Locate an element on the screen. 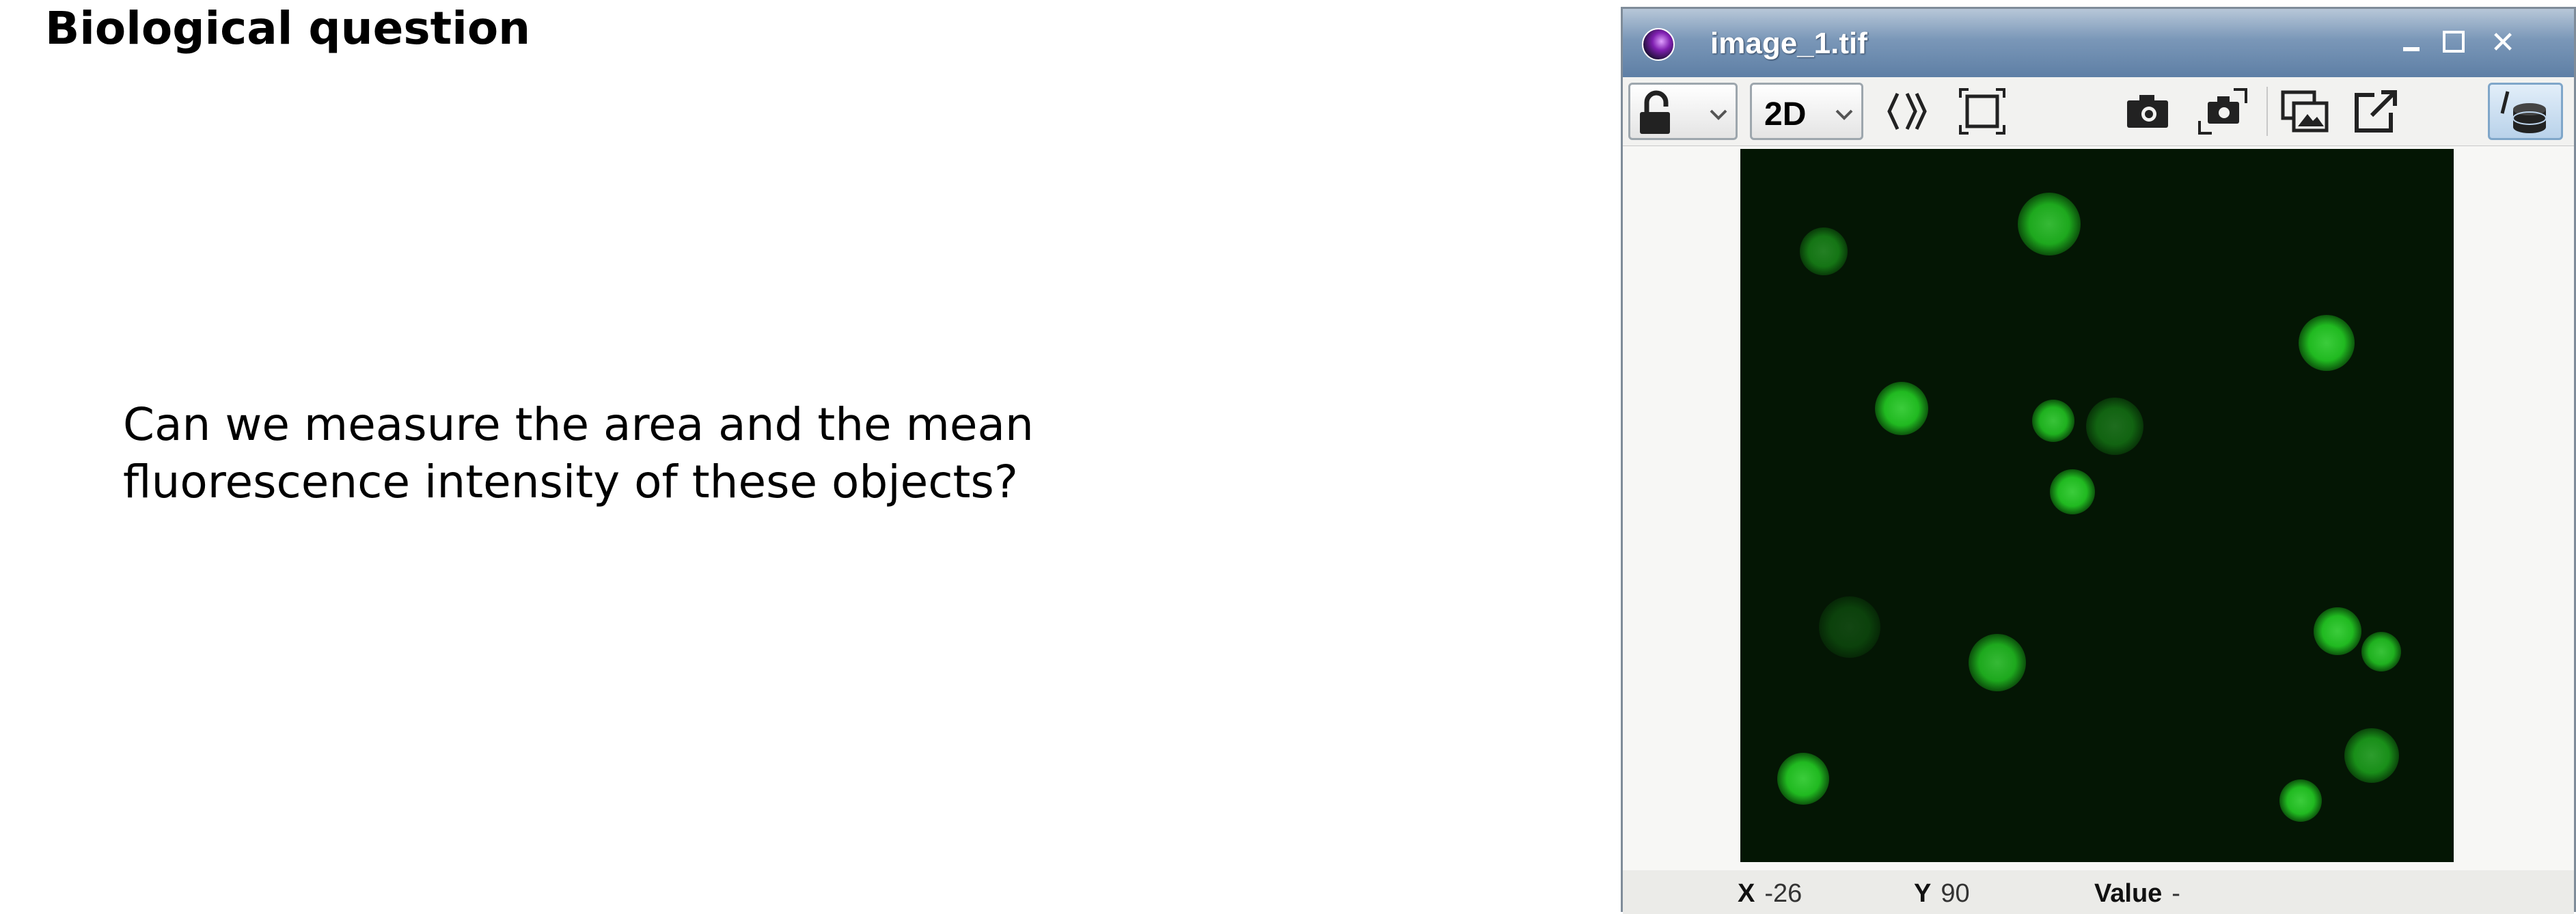 This screenshot has height=914, width=2576. fit-to-window-button is located at coordinates (1982, 112).